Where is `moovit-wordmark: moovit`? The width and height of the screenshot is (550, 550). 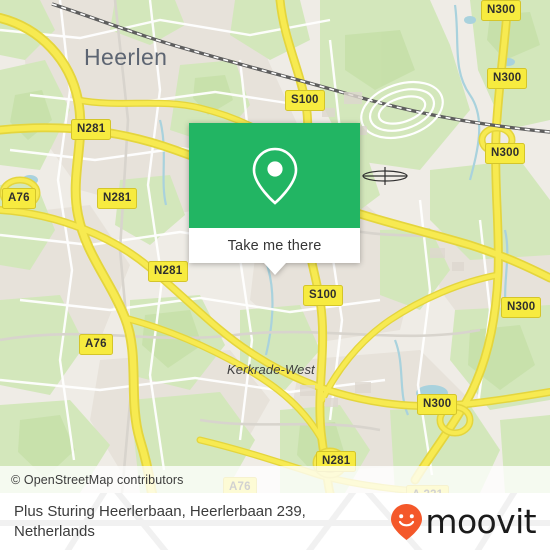 moovit-wordmark: moovit is located at coordinates (480, 521).